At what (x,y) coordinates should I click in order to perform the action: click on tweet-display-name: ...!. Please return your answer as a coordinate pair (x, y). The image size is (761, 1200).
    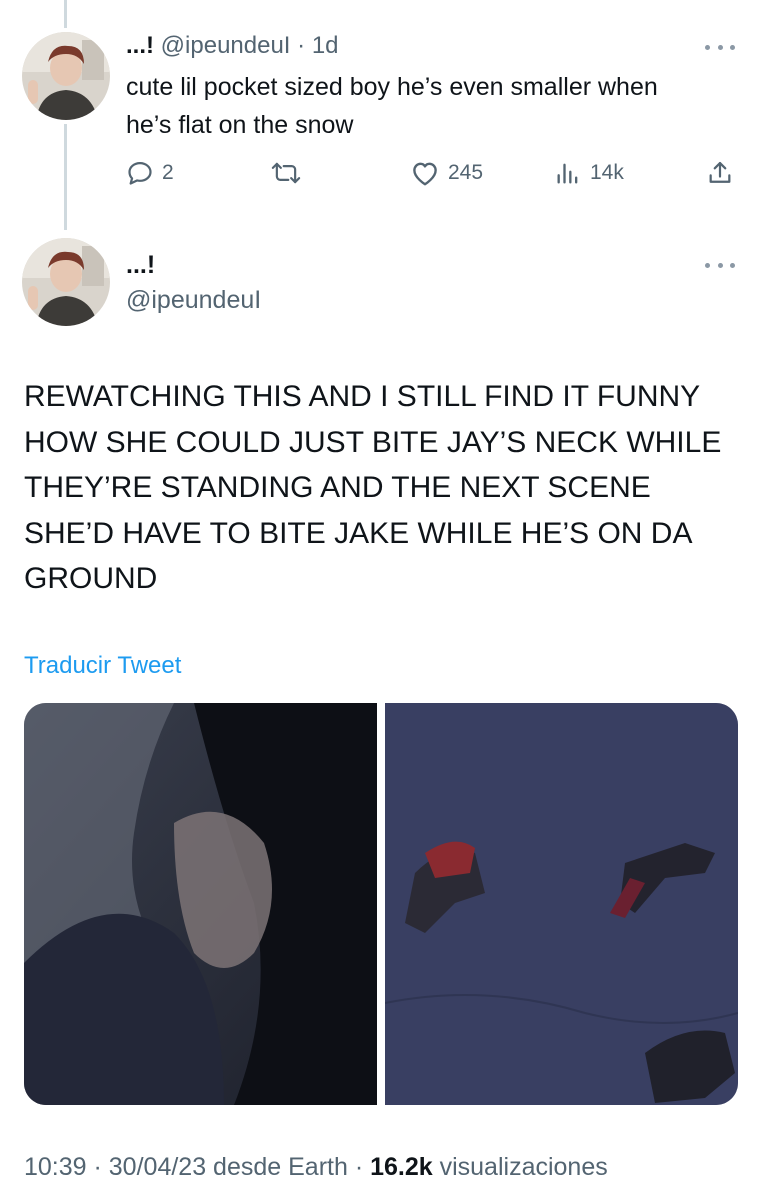
    Looking at the image, I should click on (140, 265).